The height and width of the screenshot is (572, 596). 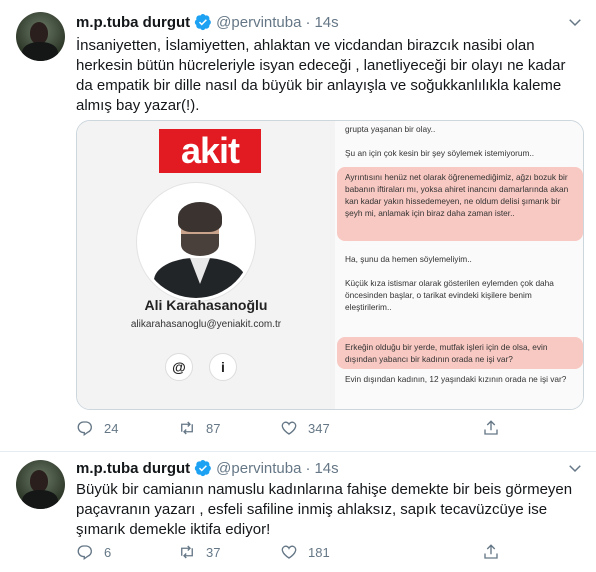 What do you see at coordinates (210, 151) in the screenshot?
I see `akit-logo: akit` at bounding box center [210, 151].